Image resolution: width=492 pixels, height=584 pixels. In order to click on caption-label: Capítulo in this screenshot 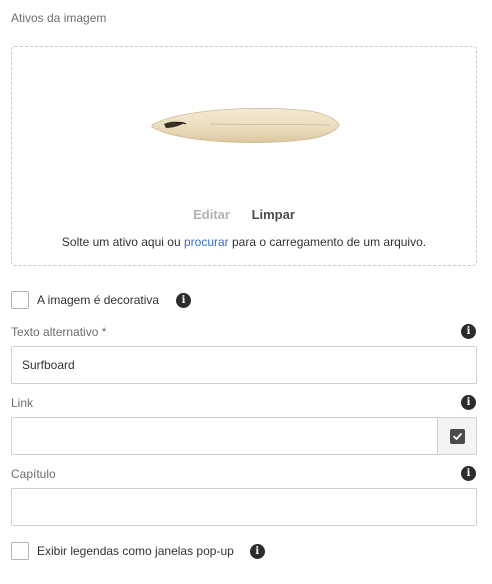, I will do `click(33, 474)`.